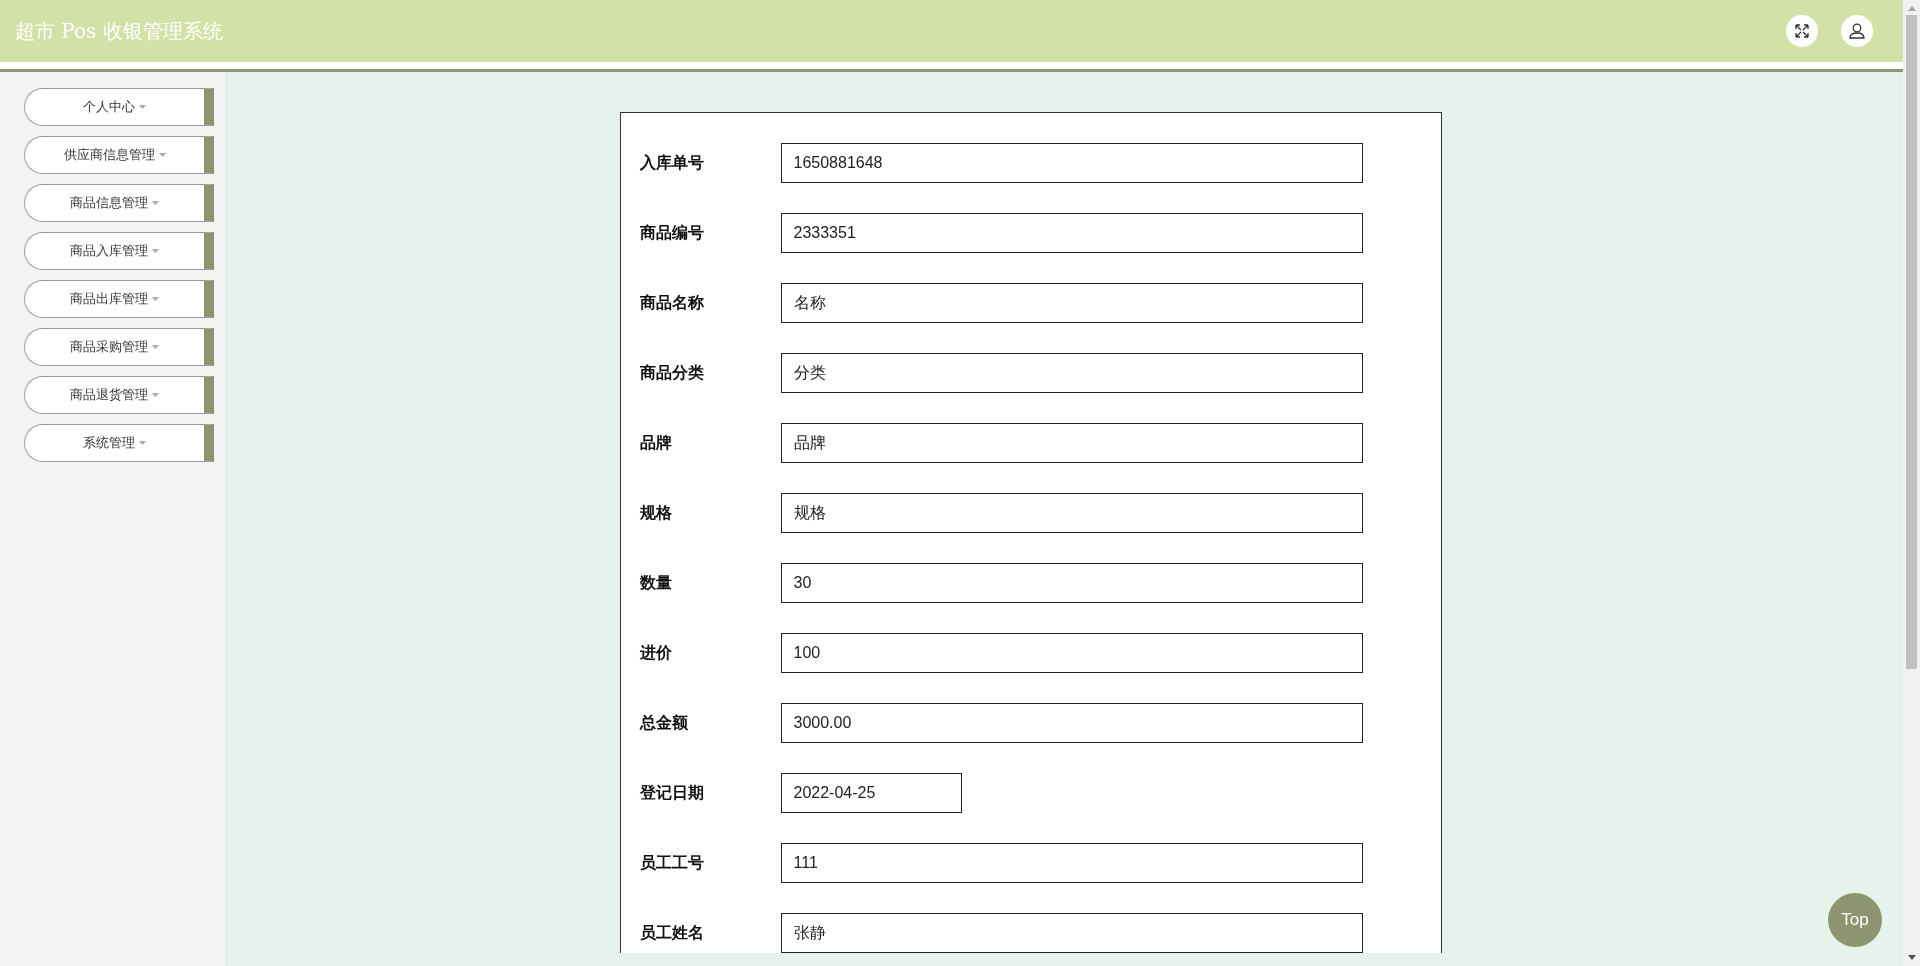 The width and height of the screenshot is (1920, 966). I want to click on fullscreen-icon, so click(1802, 31).